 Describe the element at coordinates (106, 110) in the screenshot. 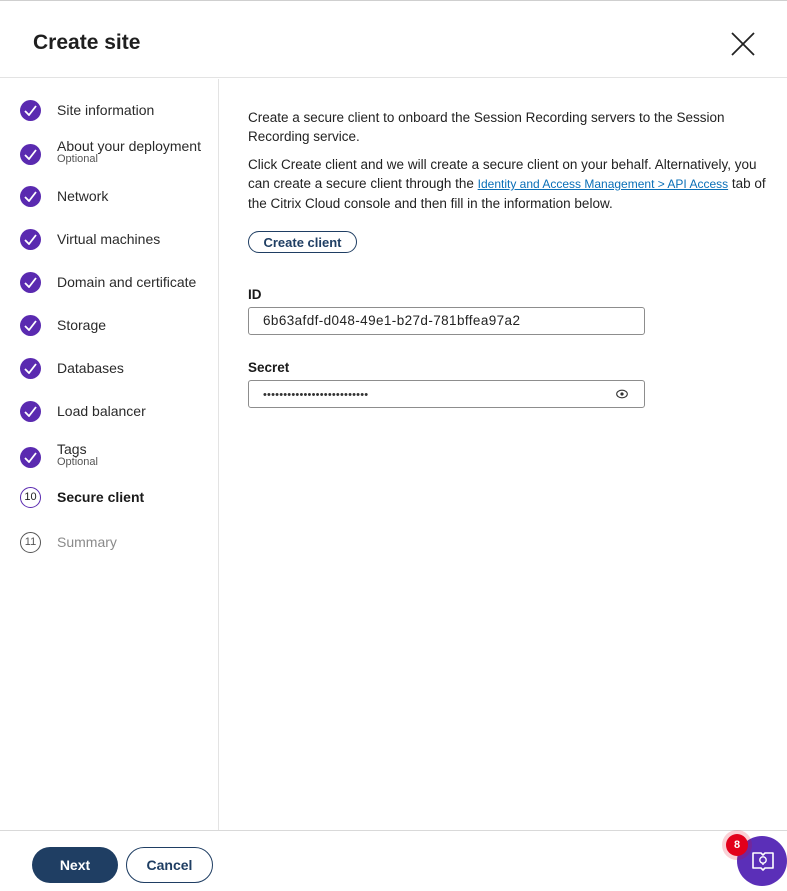

I see `step-label: Site information` at that location.